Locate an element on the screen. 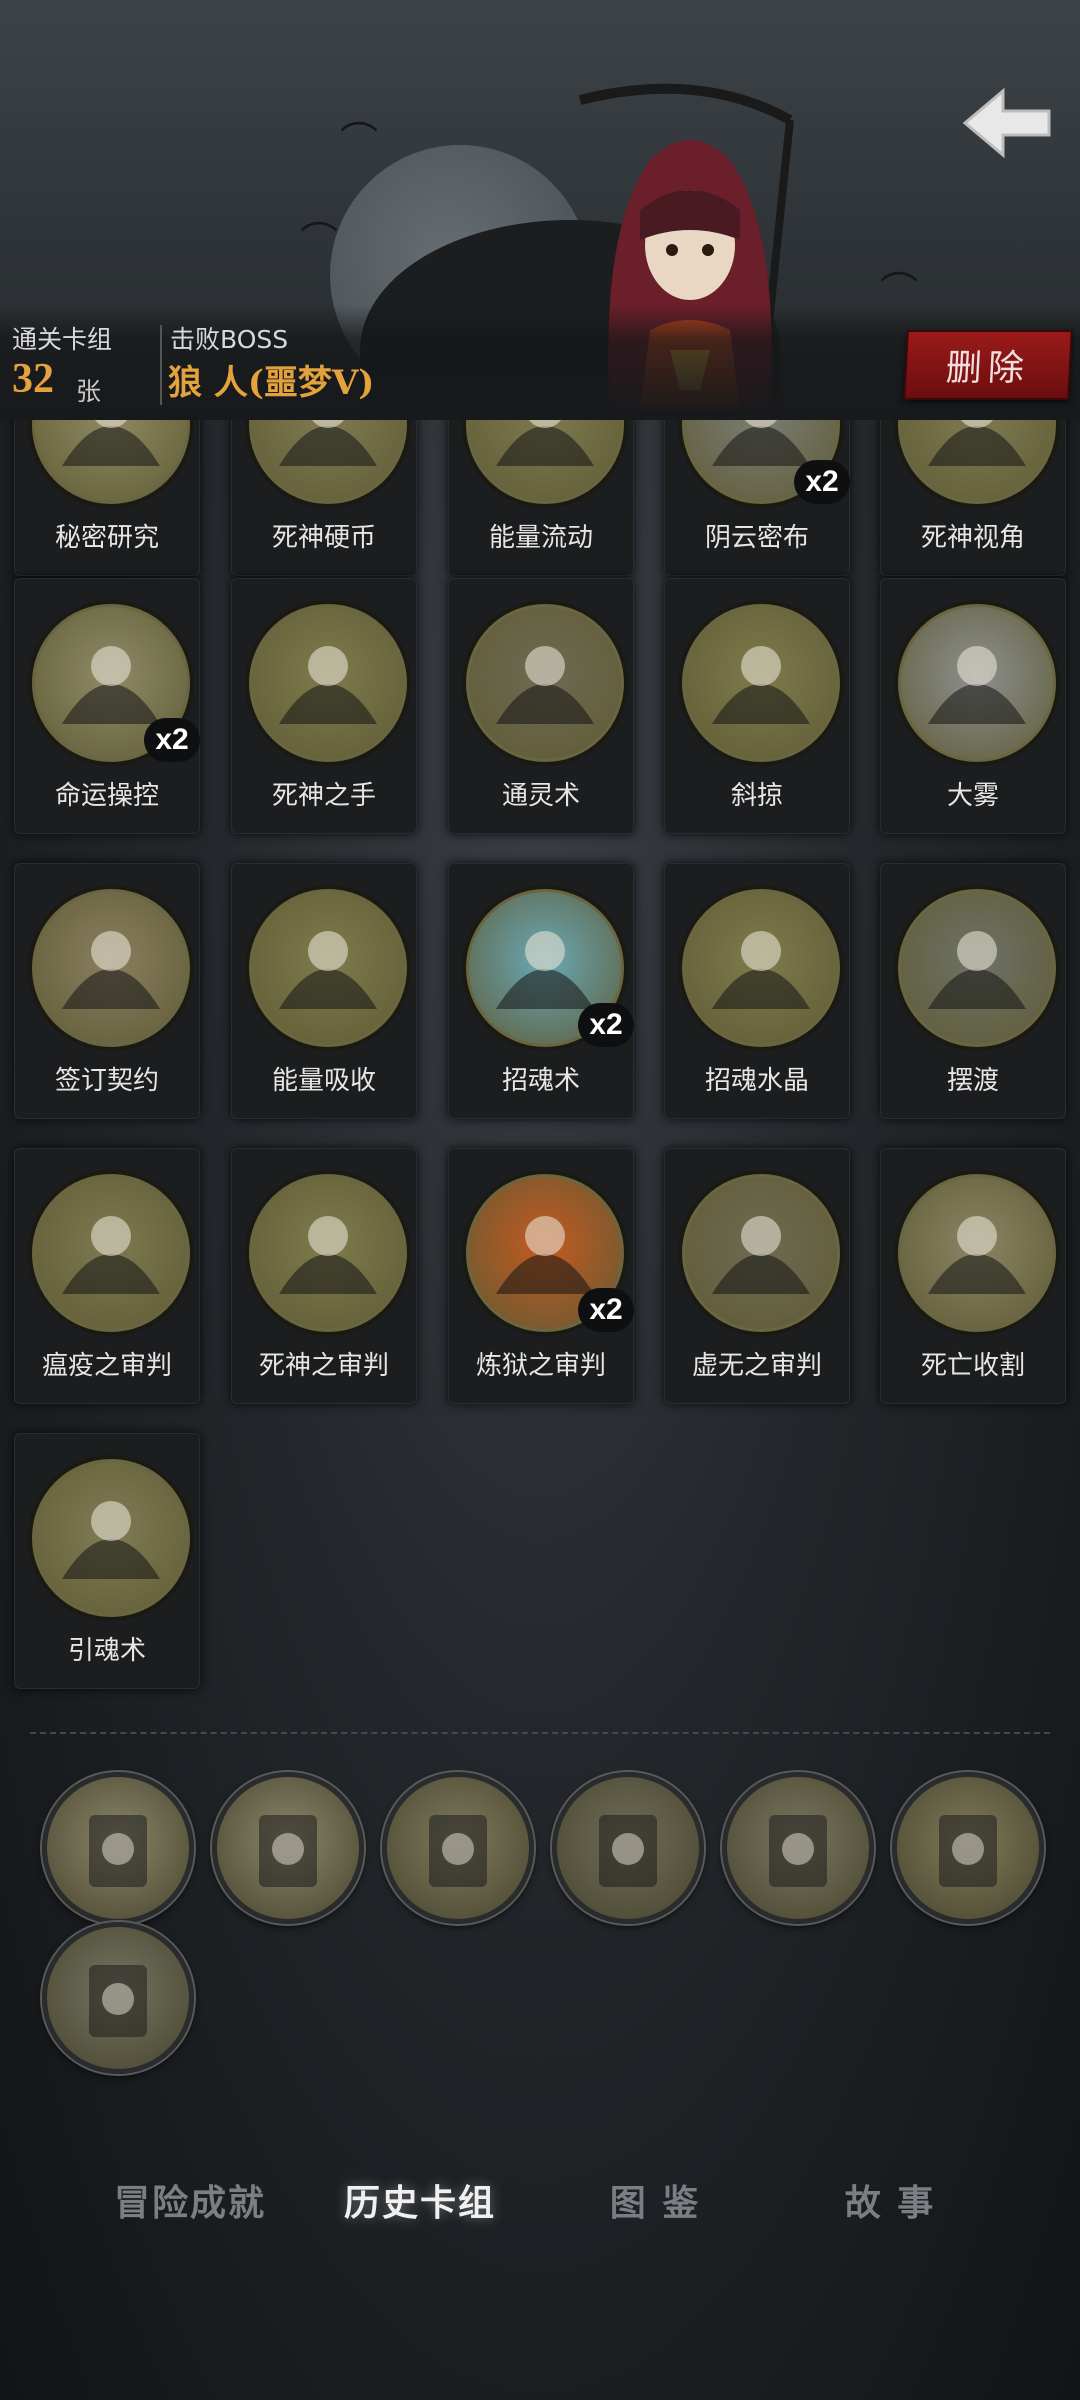 This screenshot has height=2400, width=1080. back-button is located at coordinates (1007, 123).